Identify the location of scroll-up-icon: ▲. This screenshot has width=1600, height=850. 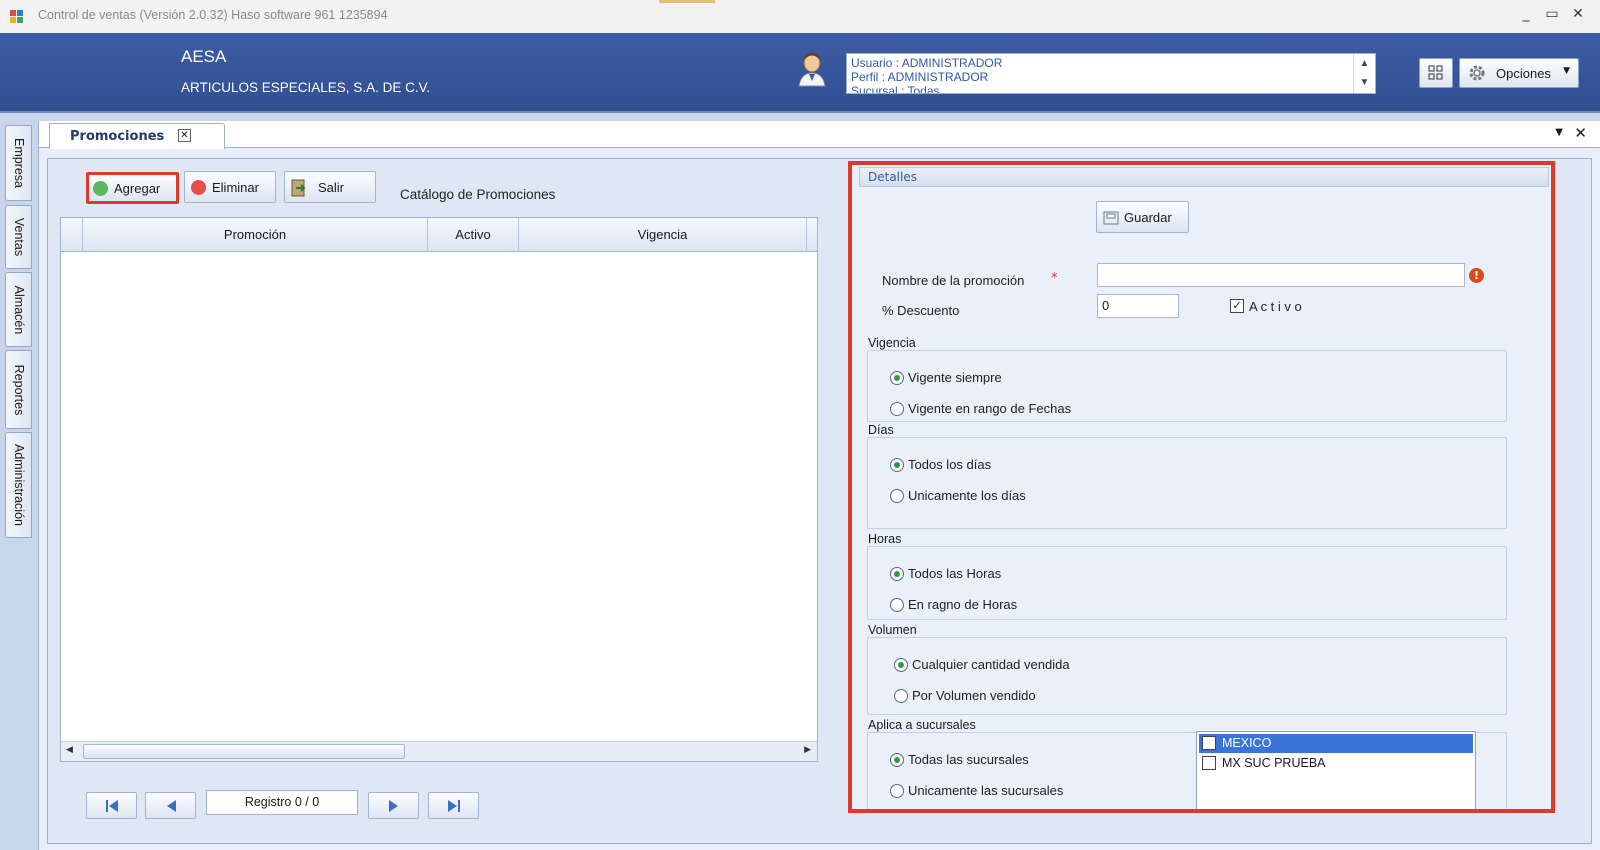
(1364, 63).